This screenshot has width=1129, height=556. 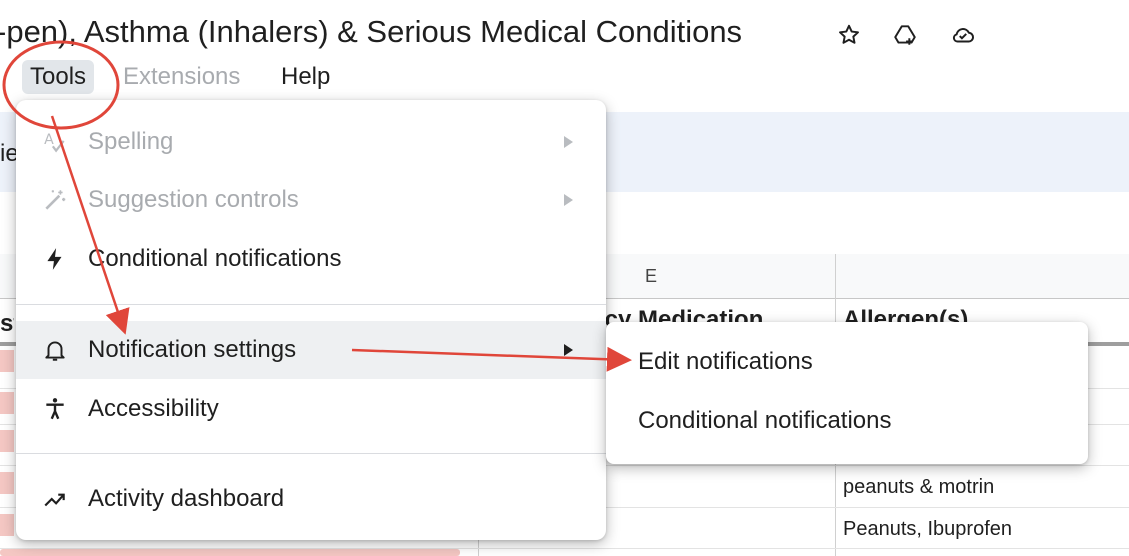 I want to click on menu-item-label: Conditional notifications, so click(x=215, y=258).